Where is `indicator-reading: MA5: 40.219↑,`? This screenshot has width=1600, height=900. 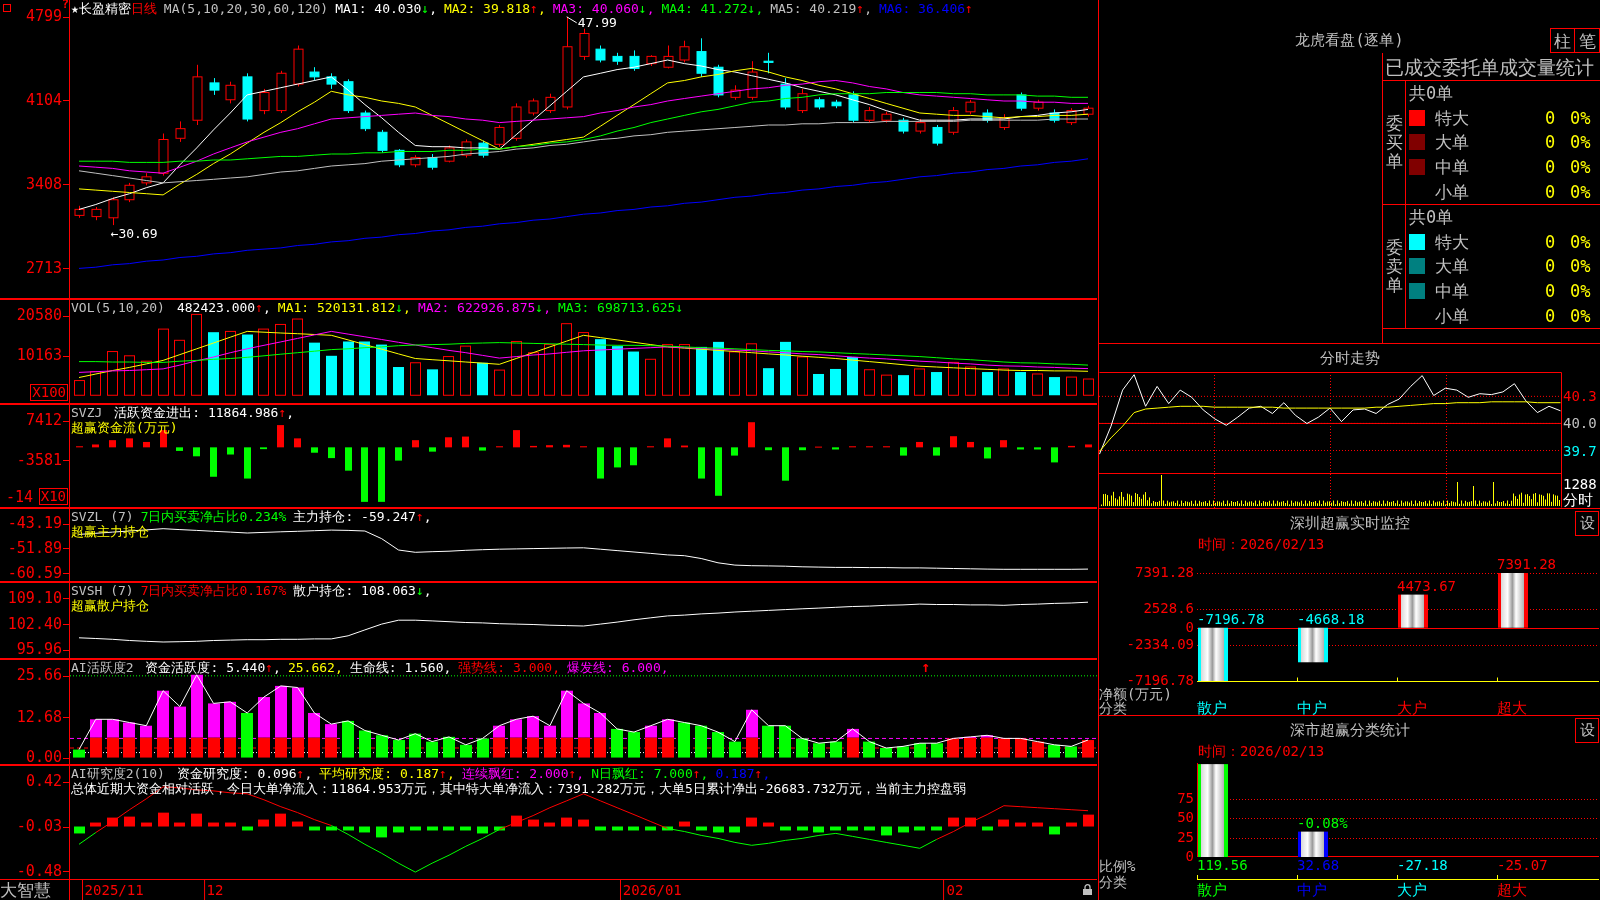
indicator-reading: MA5: 40.219↑, is located at coordinates (821, 8).